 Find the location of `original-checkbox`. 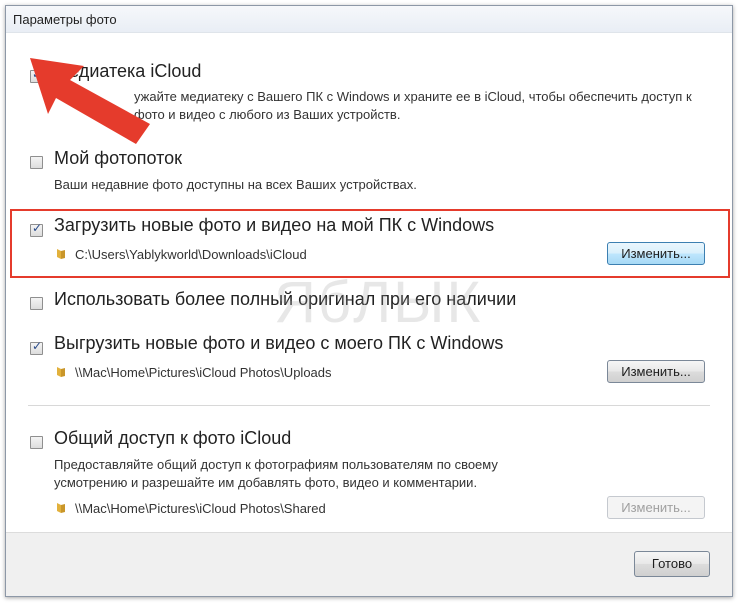

original-checkbox is located at coordinates (36, 303).